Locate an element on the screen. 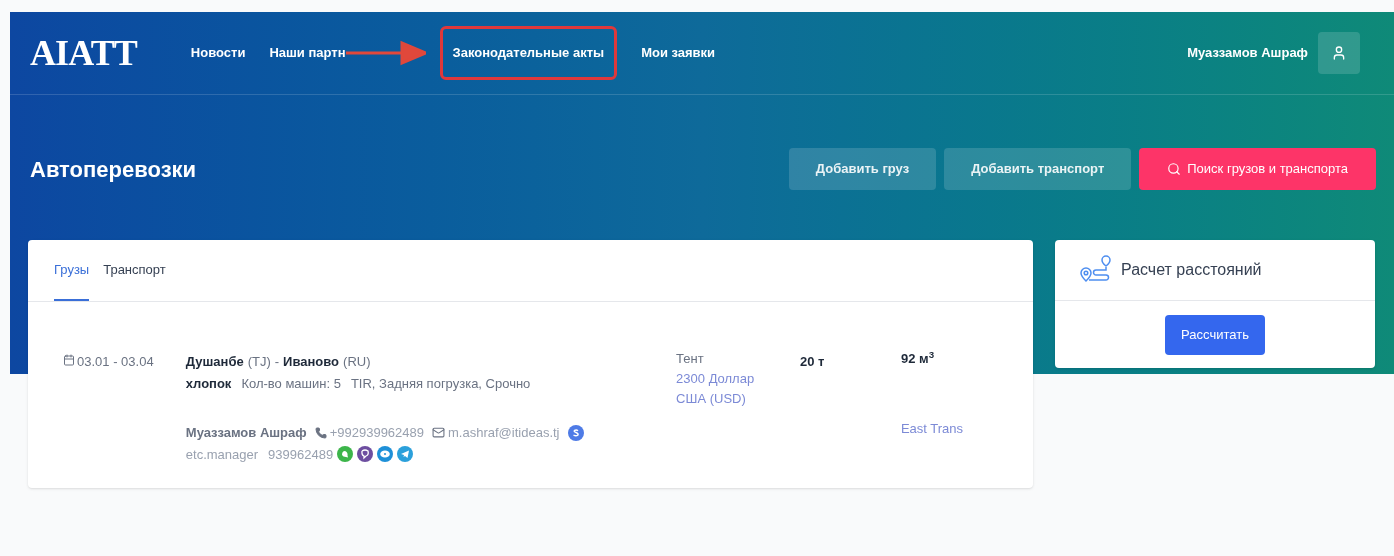  company-link: East Trans is located at coordinates (932, 428).